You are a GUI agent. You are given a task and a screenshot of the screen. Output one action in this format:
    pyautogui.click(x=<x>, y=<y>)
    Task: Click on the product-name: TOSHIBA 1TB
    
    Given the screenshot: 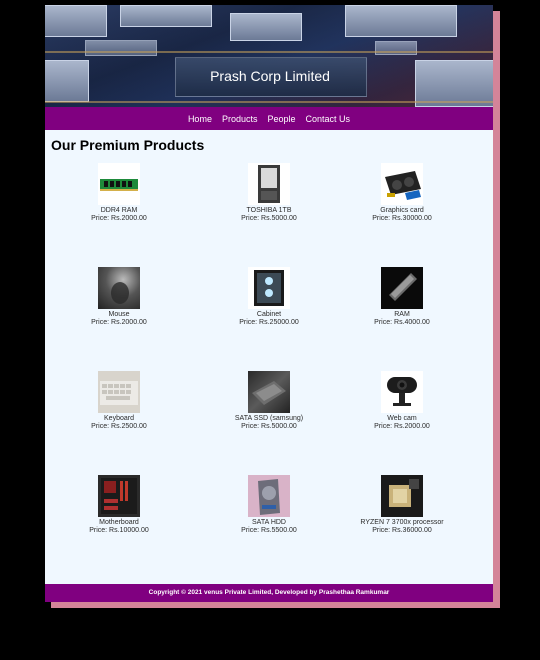 What is the action you would take?
    pyautogui.click(x=269, y=210)
    